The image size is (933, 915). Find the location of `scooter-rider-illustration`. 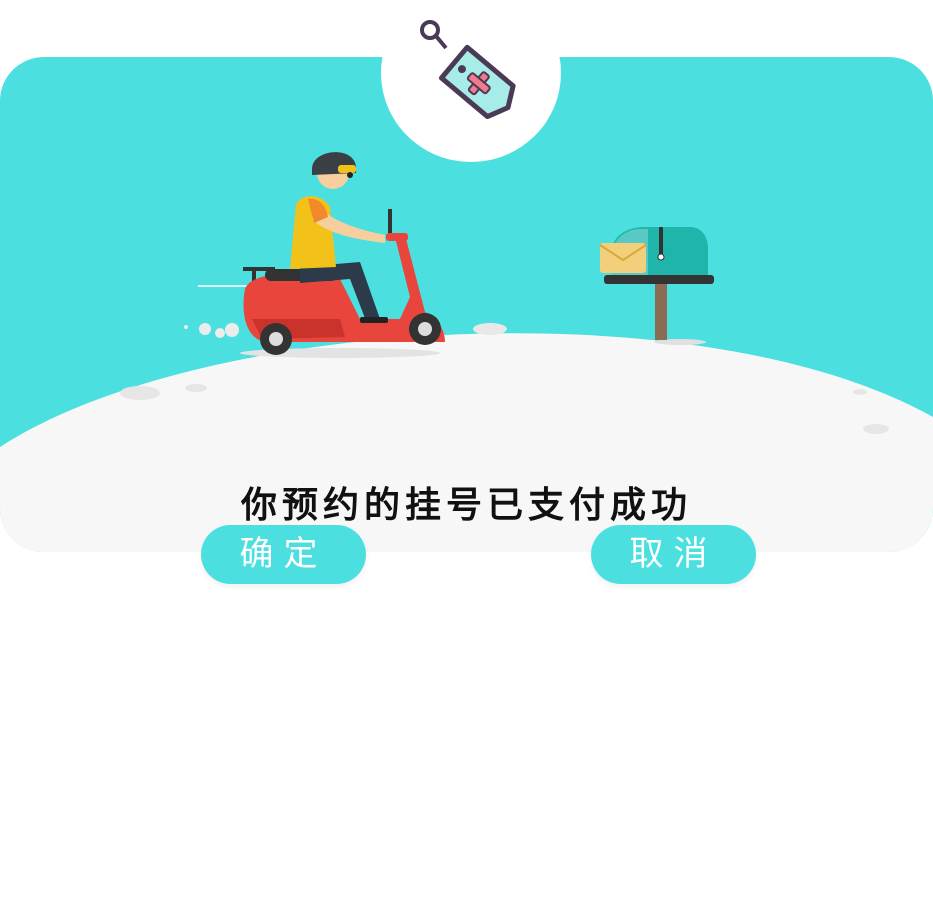

scooter-rider-illustration is located at coordinates (314, 255).